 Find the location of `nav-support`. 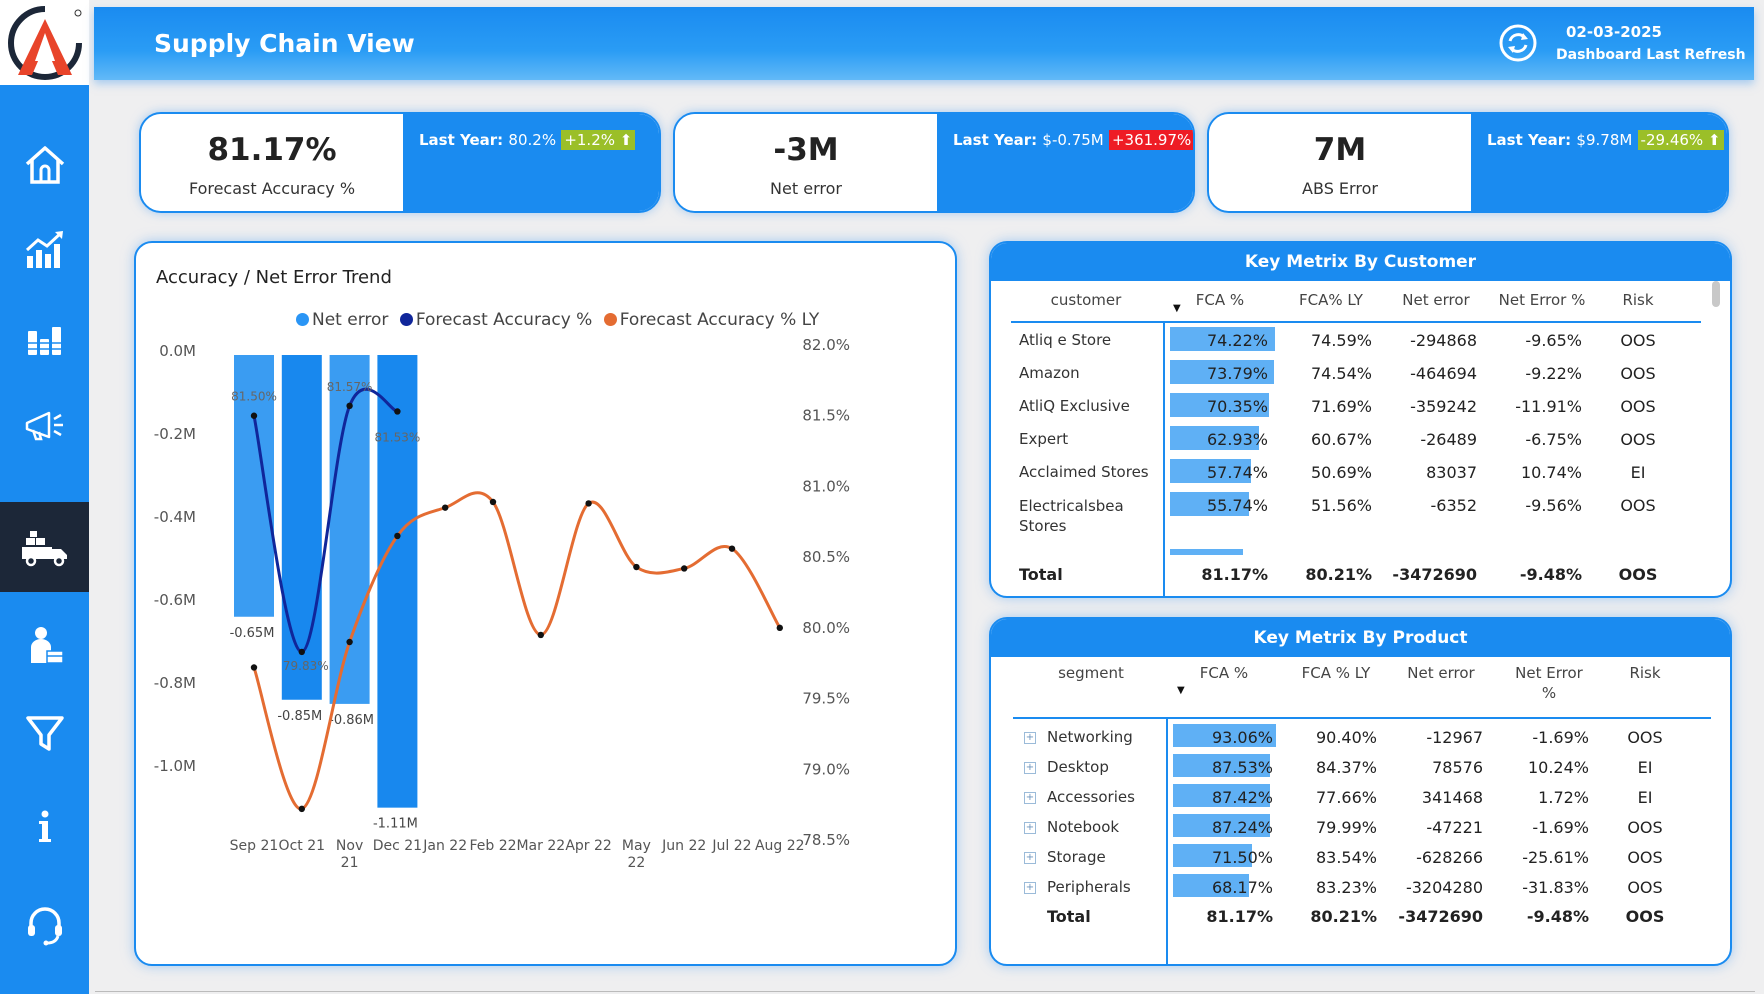

nav-support is located at coordinates (44, 925).